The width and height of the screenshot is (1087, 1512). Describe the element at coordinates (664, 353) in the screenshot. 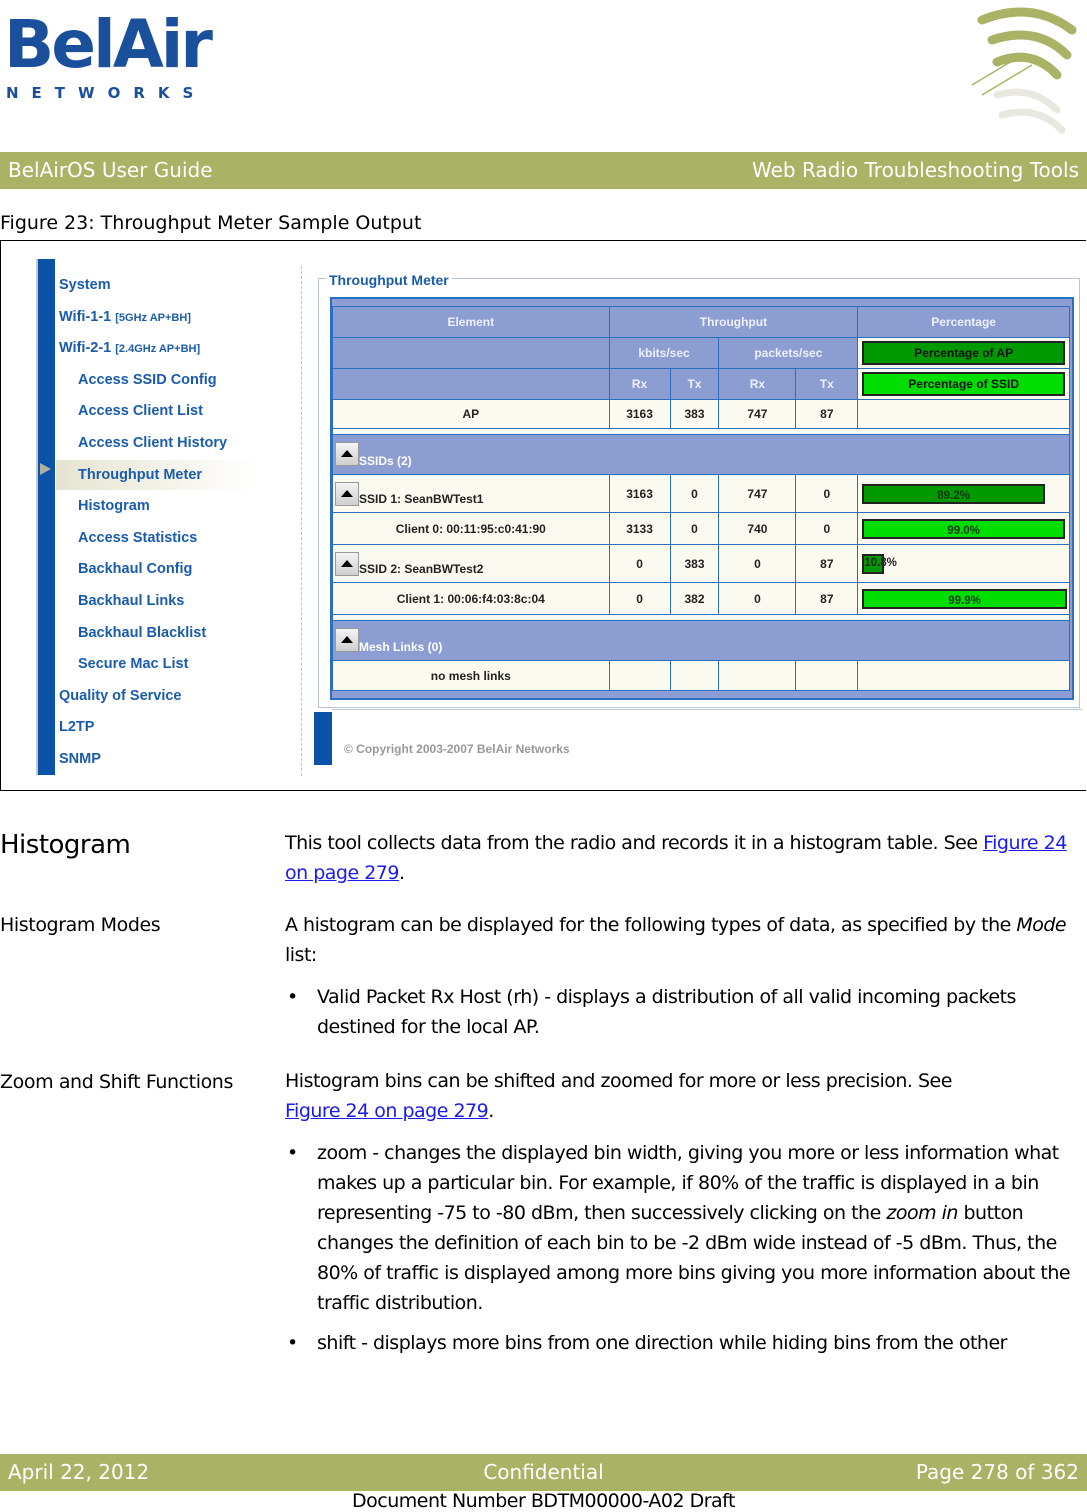

I see `header-kbits: kbits/sec` at that location.